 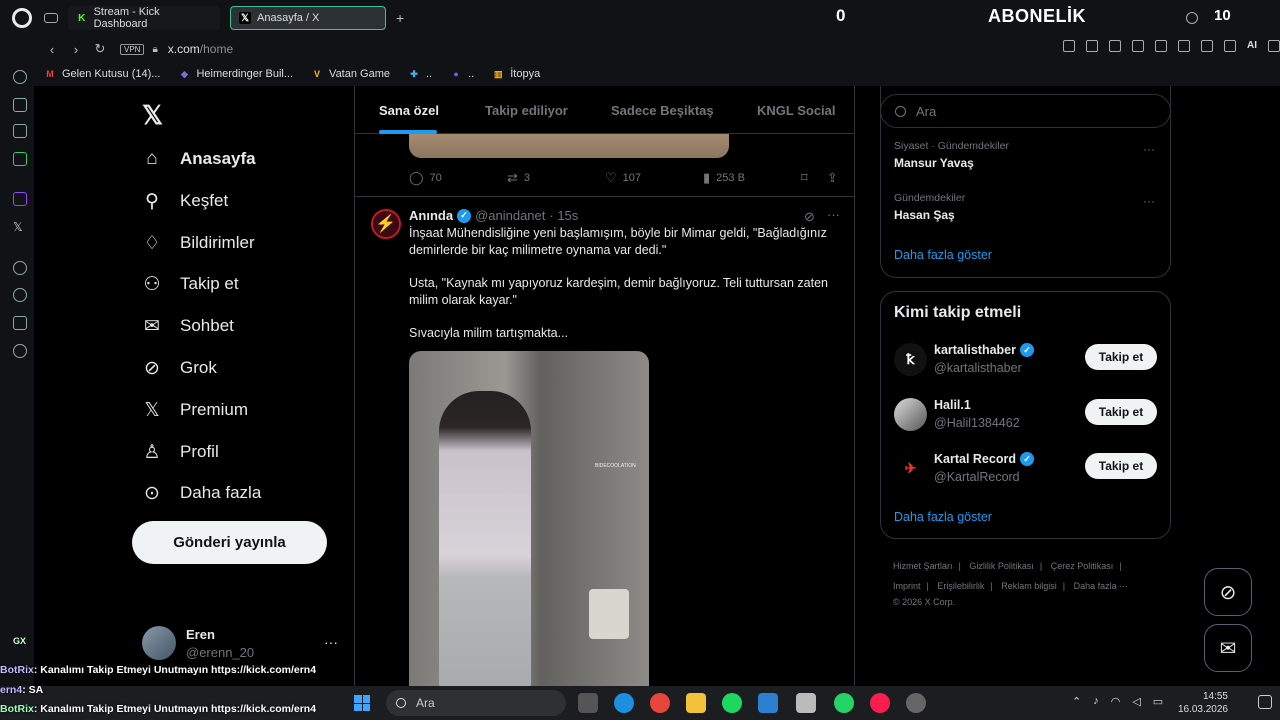 What do you see at coordinates (20, 131) in the screenshot?
I see `crypto-icon` at bounding box center [20, 131].